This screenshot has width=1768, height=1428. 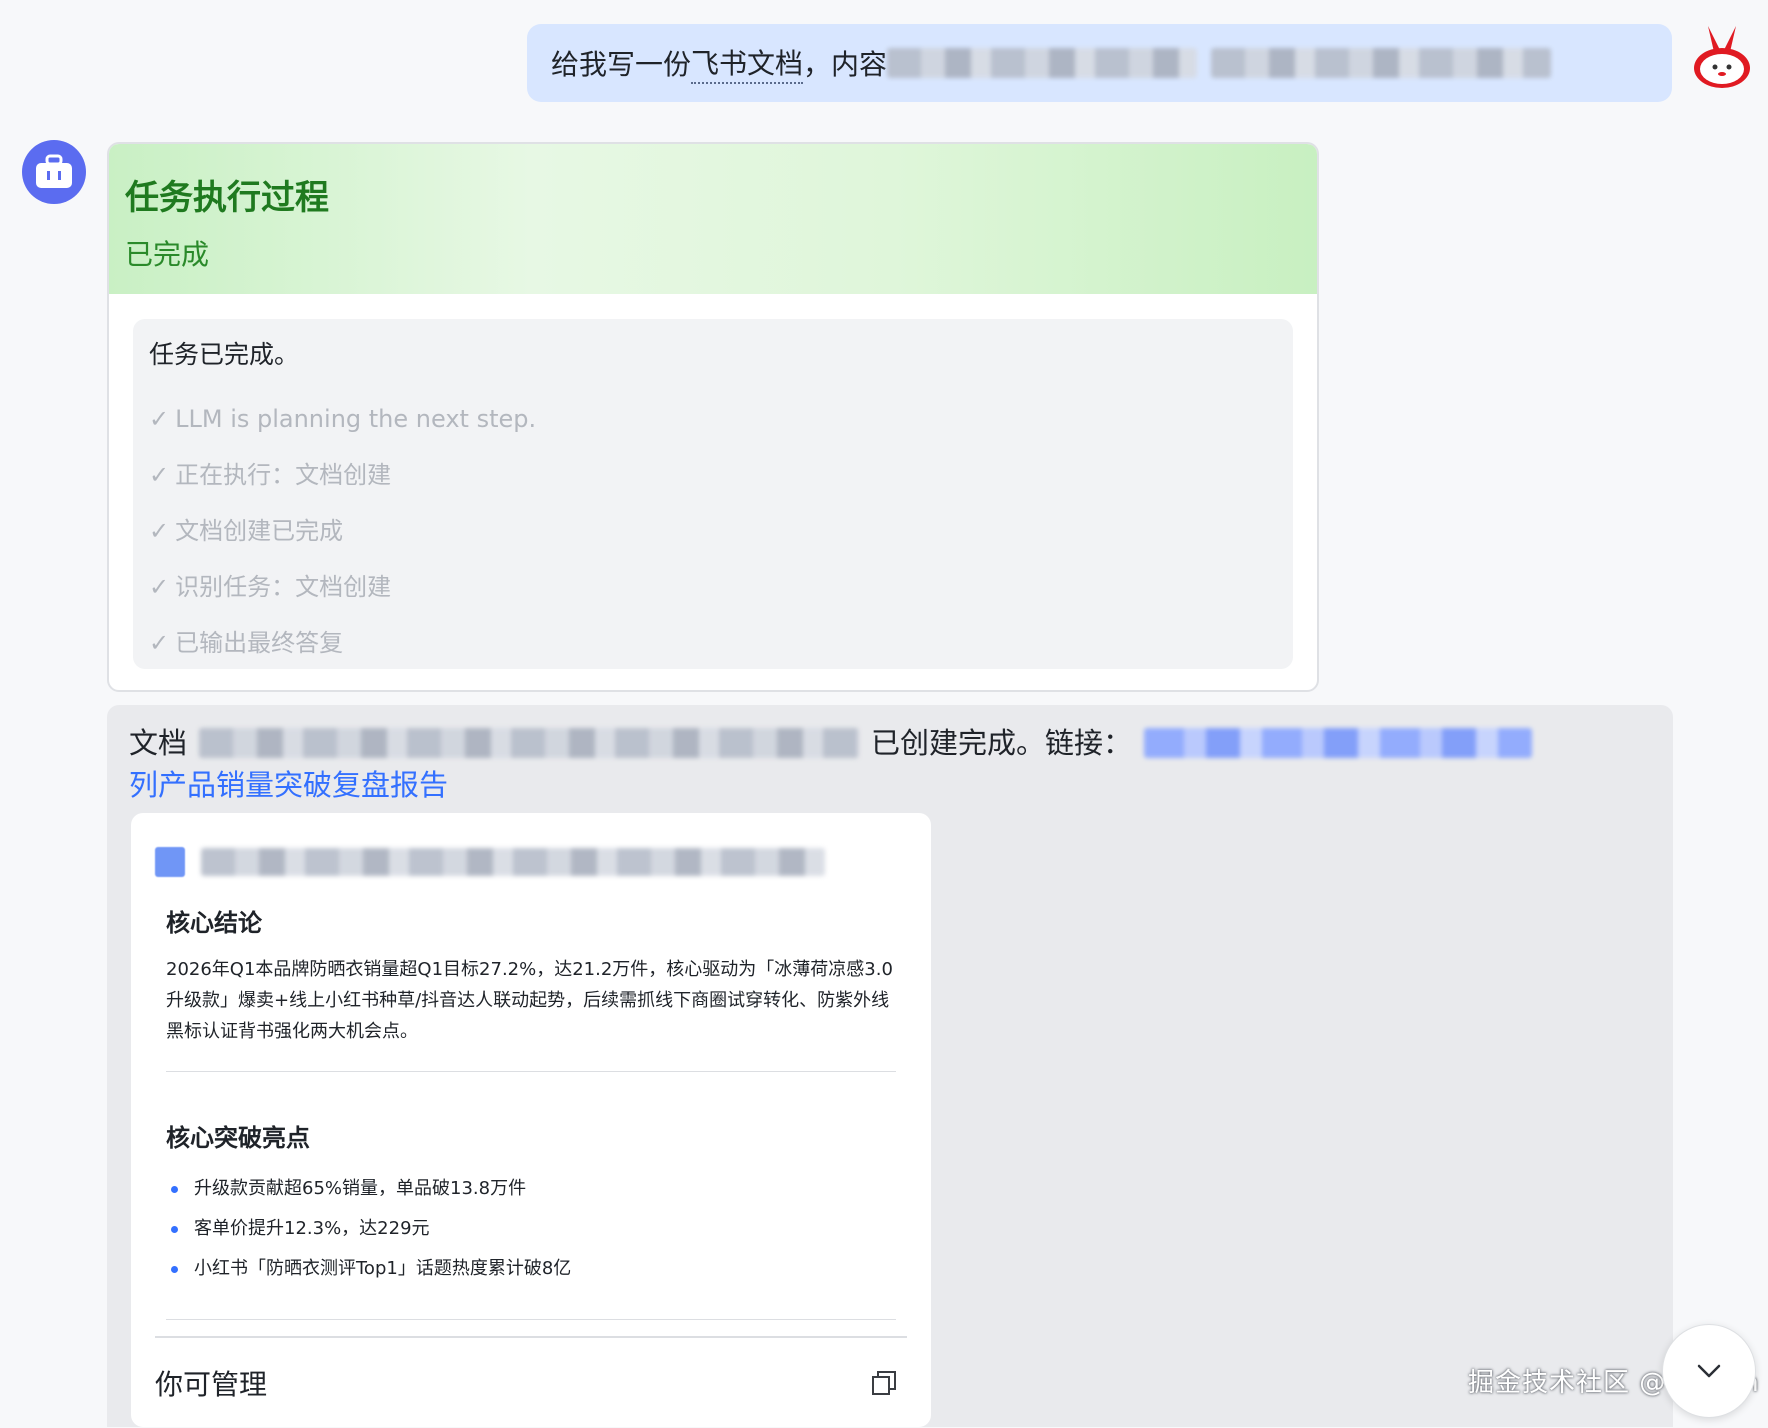 What do you see at coordinates (214, 923) in the screenshot?
I see `section-title-core-conclusion: 核心结论` at bounding box center [214, 923].